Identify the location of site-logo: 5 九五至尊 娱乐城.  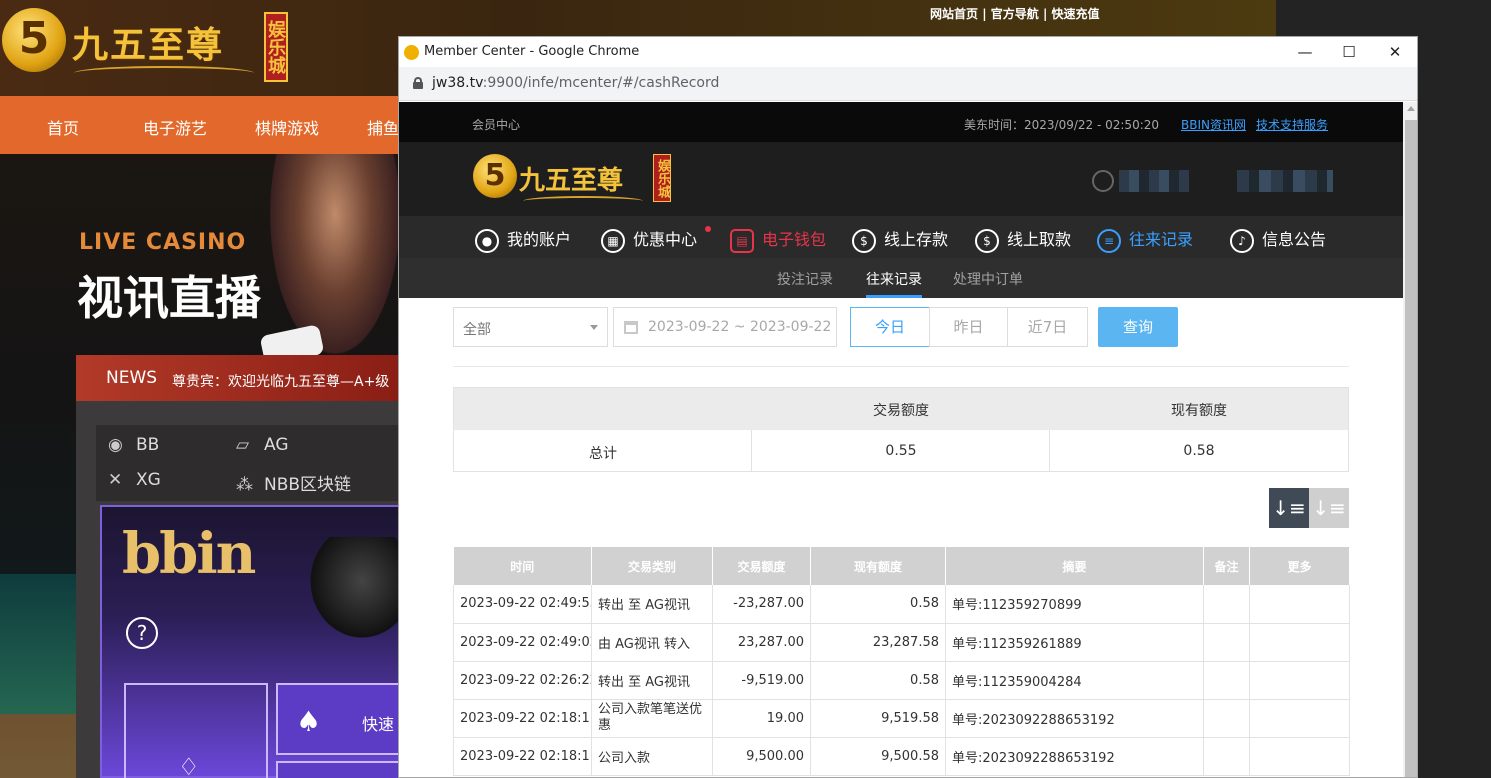
(147, 46).